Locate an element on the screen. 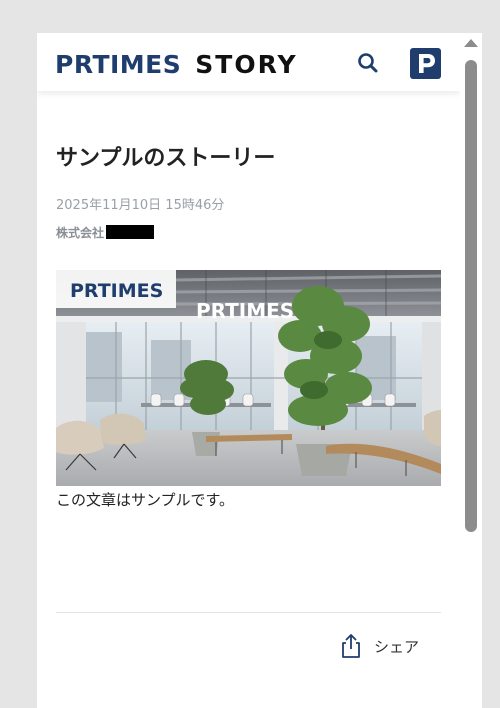 The width and height of the screenshot is (500, 708). company-name: 株式会社 is located at coordinates (80, 232).